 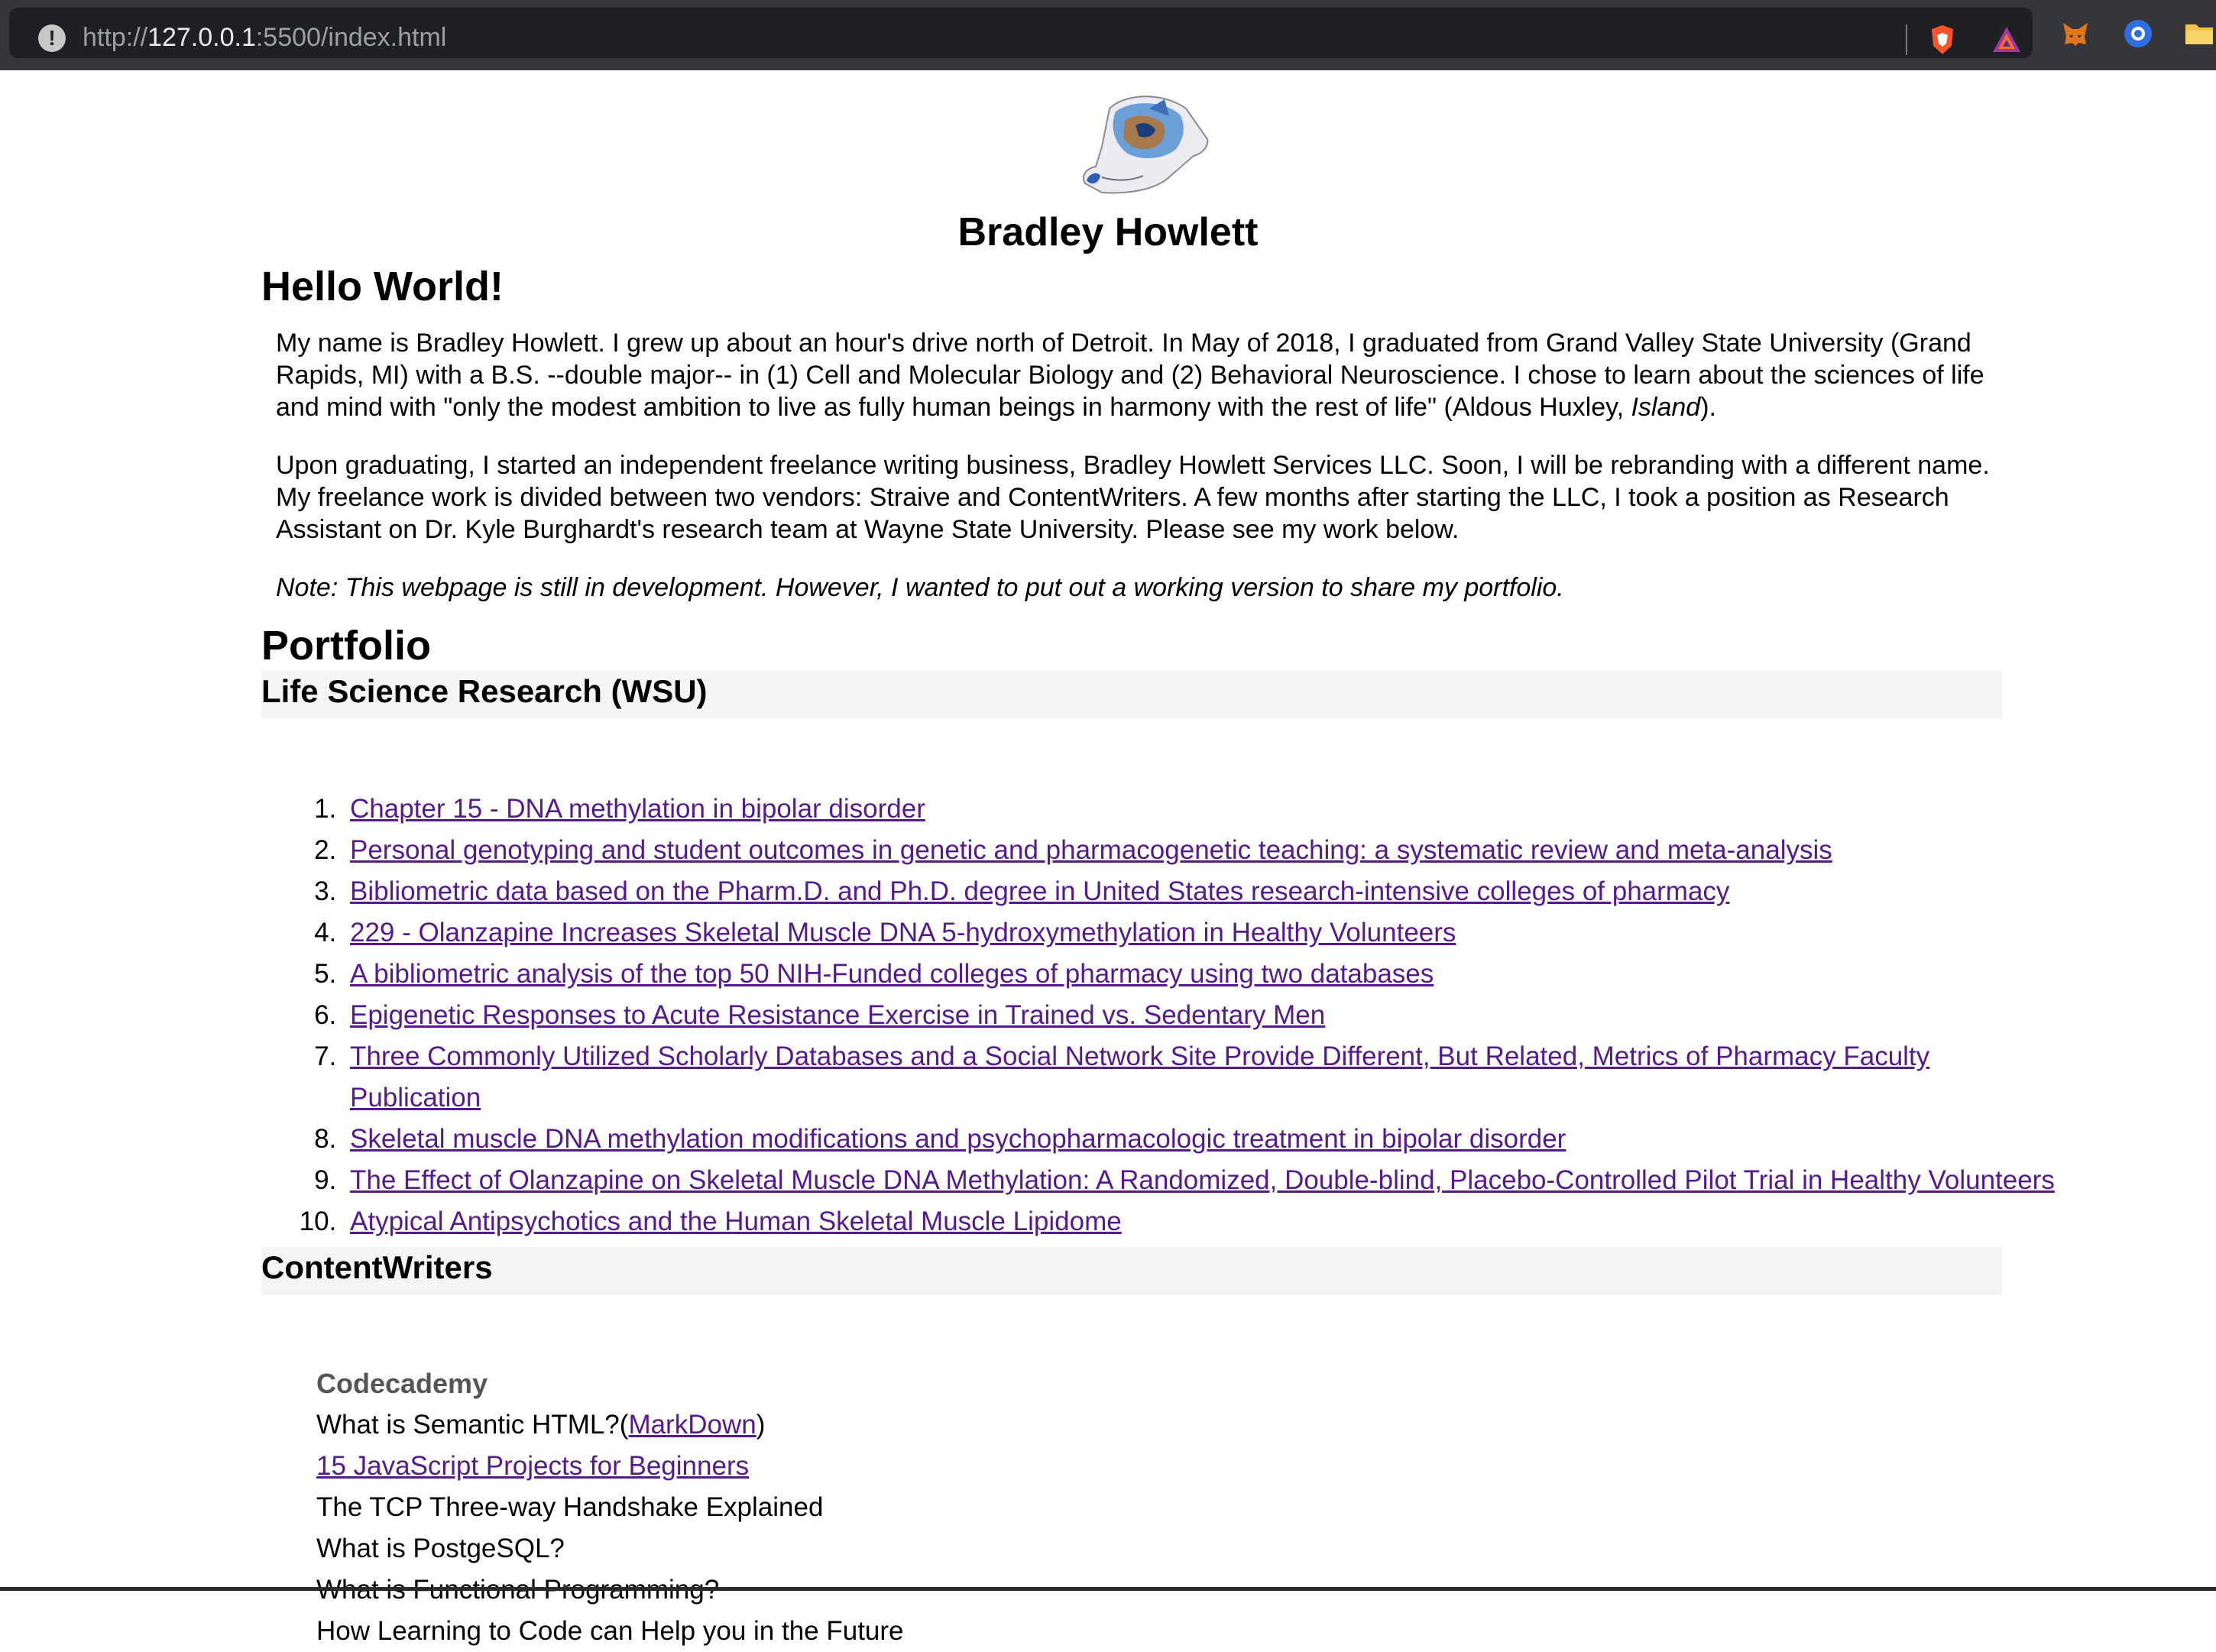 What do you see at coordinates (1108, 232) in the screenshot?
I see `site-title: Bradley Howlett` at bounding box center [1108, 232].